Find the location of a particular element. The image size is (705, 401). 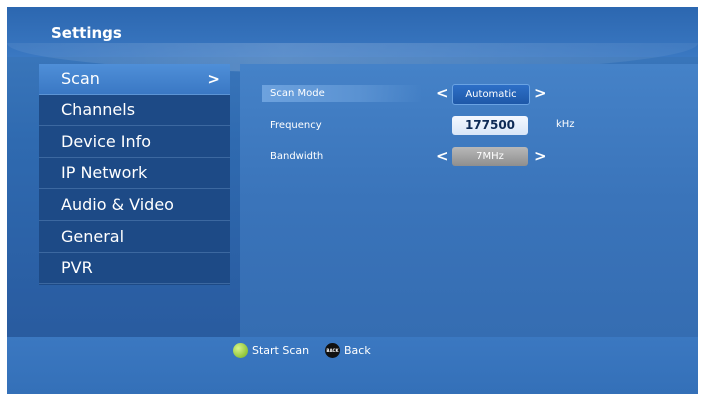

menu-item-ip-network: IP Network is located at coordinates (134, 173).